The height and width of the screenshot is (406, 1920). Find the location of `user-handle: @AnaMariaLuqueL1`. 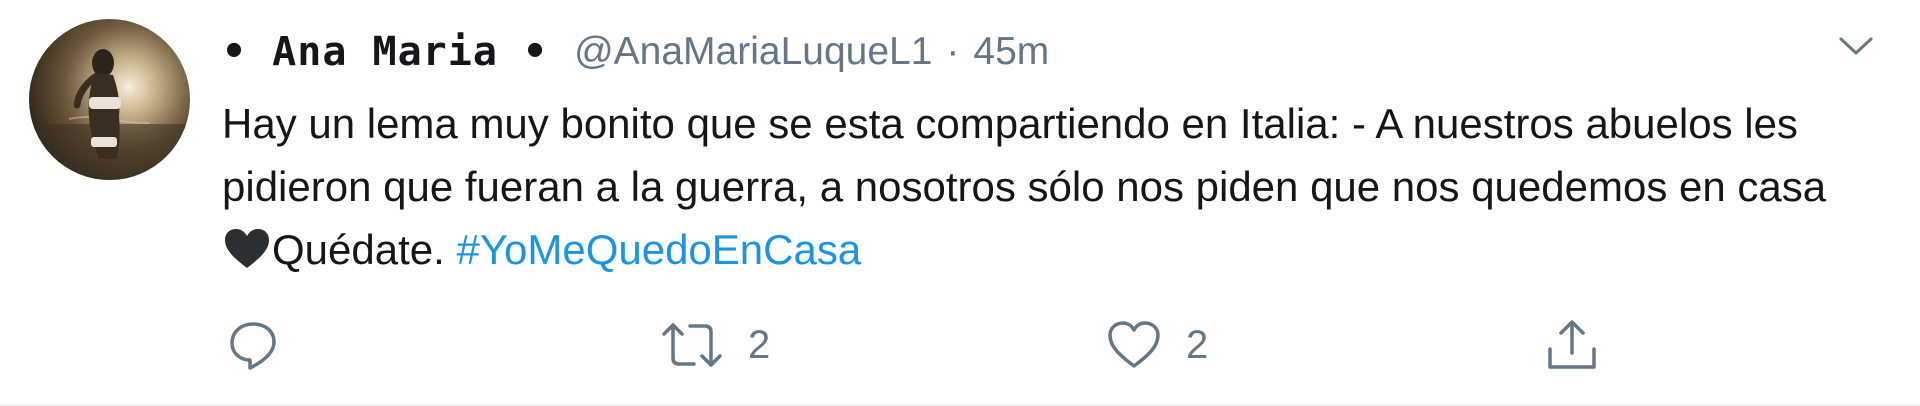

user-handle: @AnaMariaLuqueL1 is located at coordinates (753, 52).